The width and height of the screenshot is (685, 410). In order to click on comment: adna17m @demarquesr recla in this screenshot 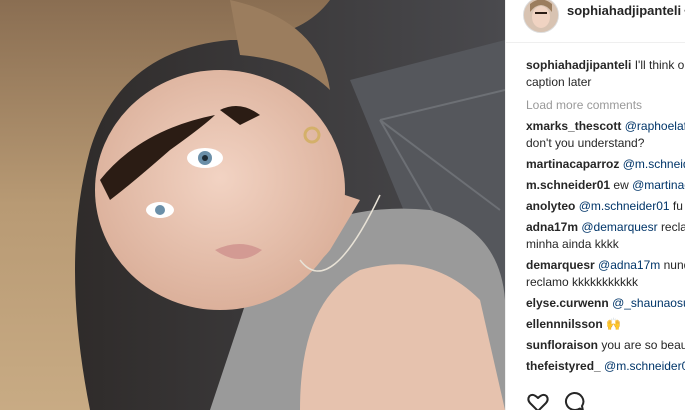, I will do `click(605, 227)`.